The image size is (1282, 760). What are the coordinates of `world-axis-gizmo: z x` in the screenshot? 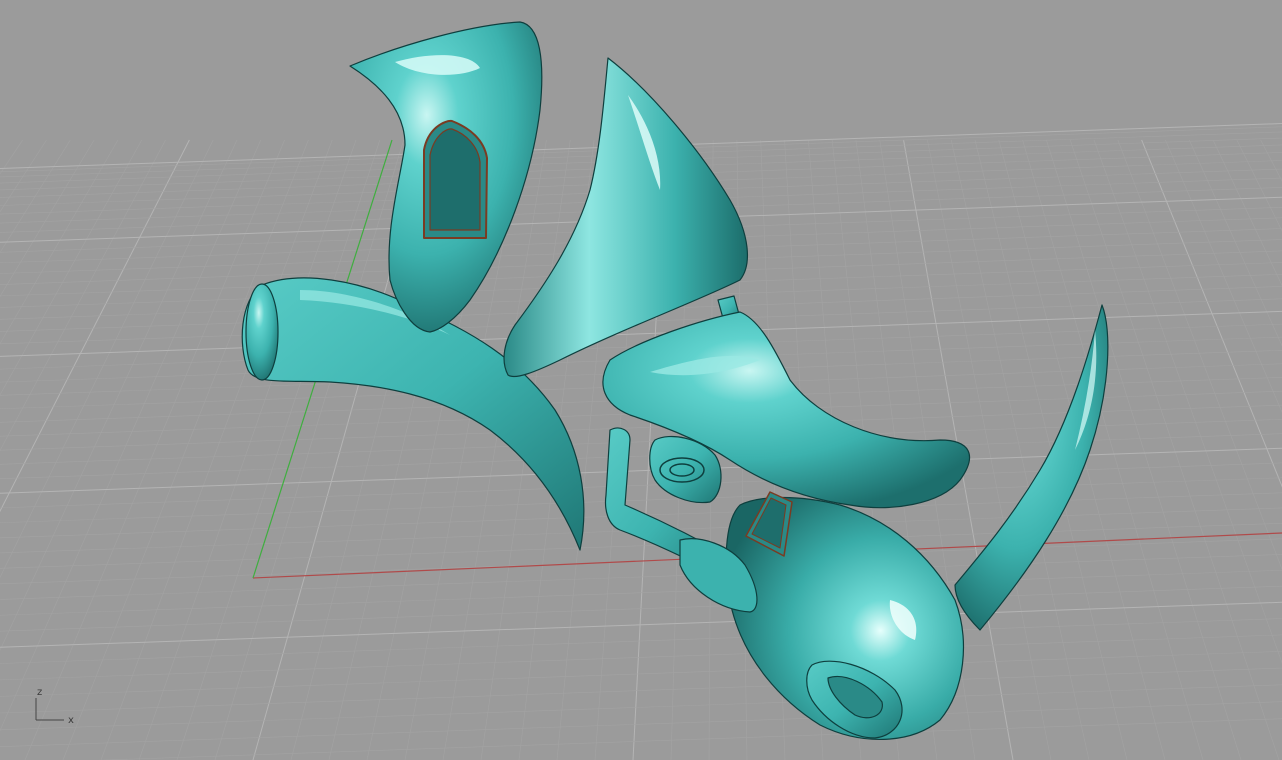 It's located at (55, 708).